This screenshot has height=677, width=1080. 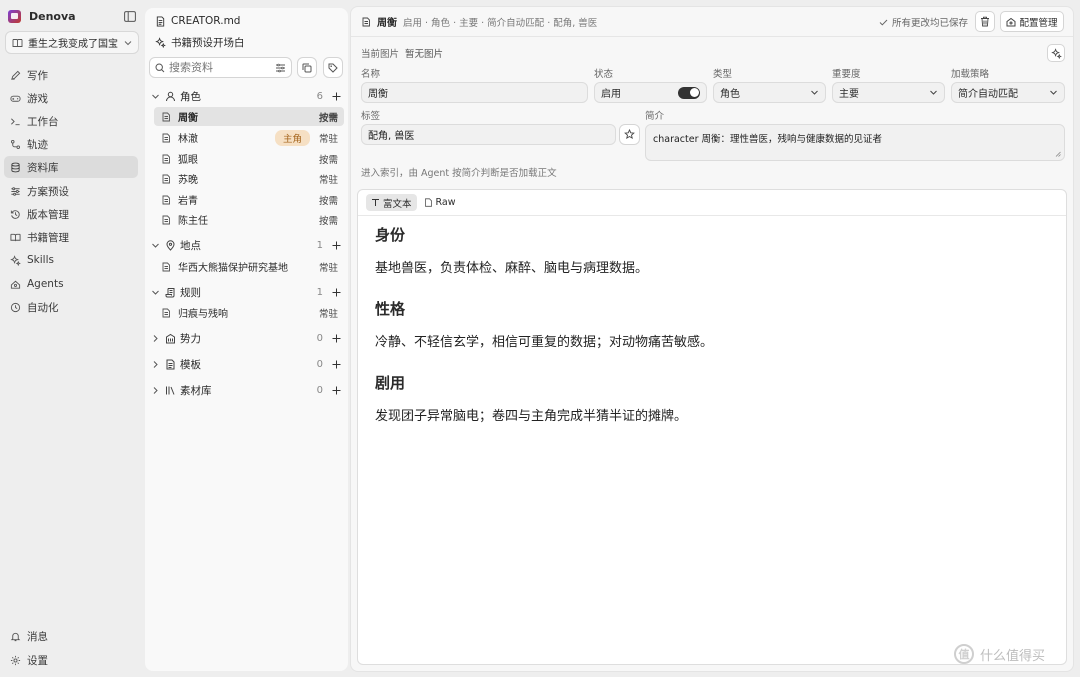 What do you see at coordinates (43, 307) in the screenshot?
I see `nav-item-label: 自动化` at bounding box center [43, 307].